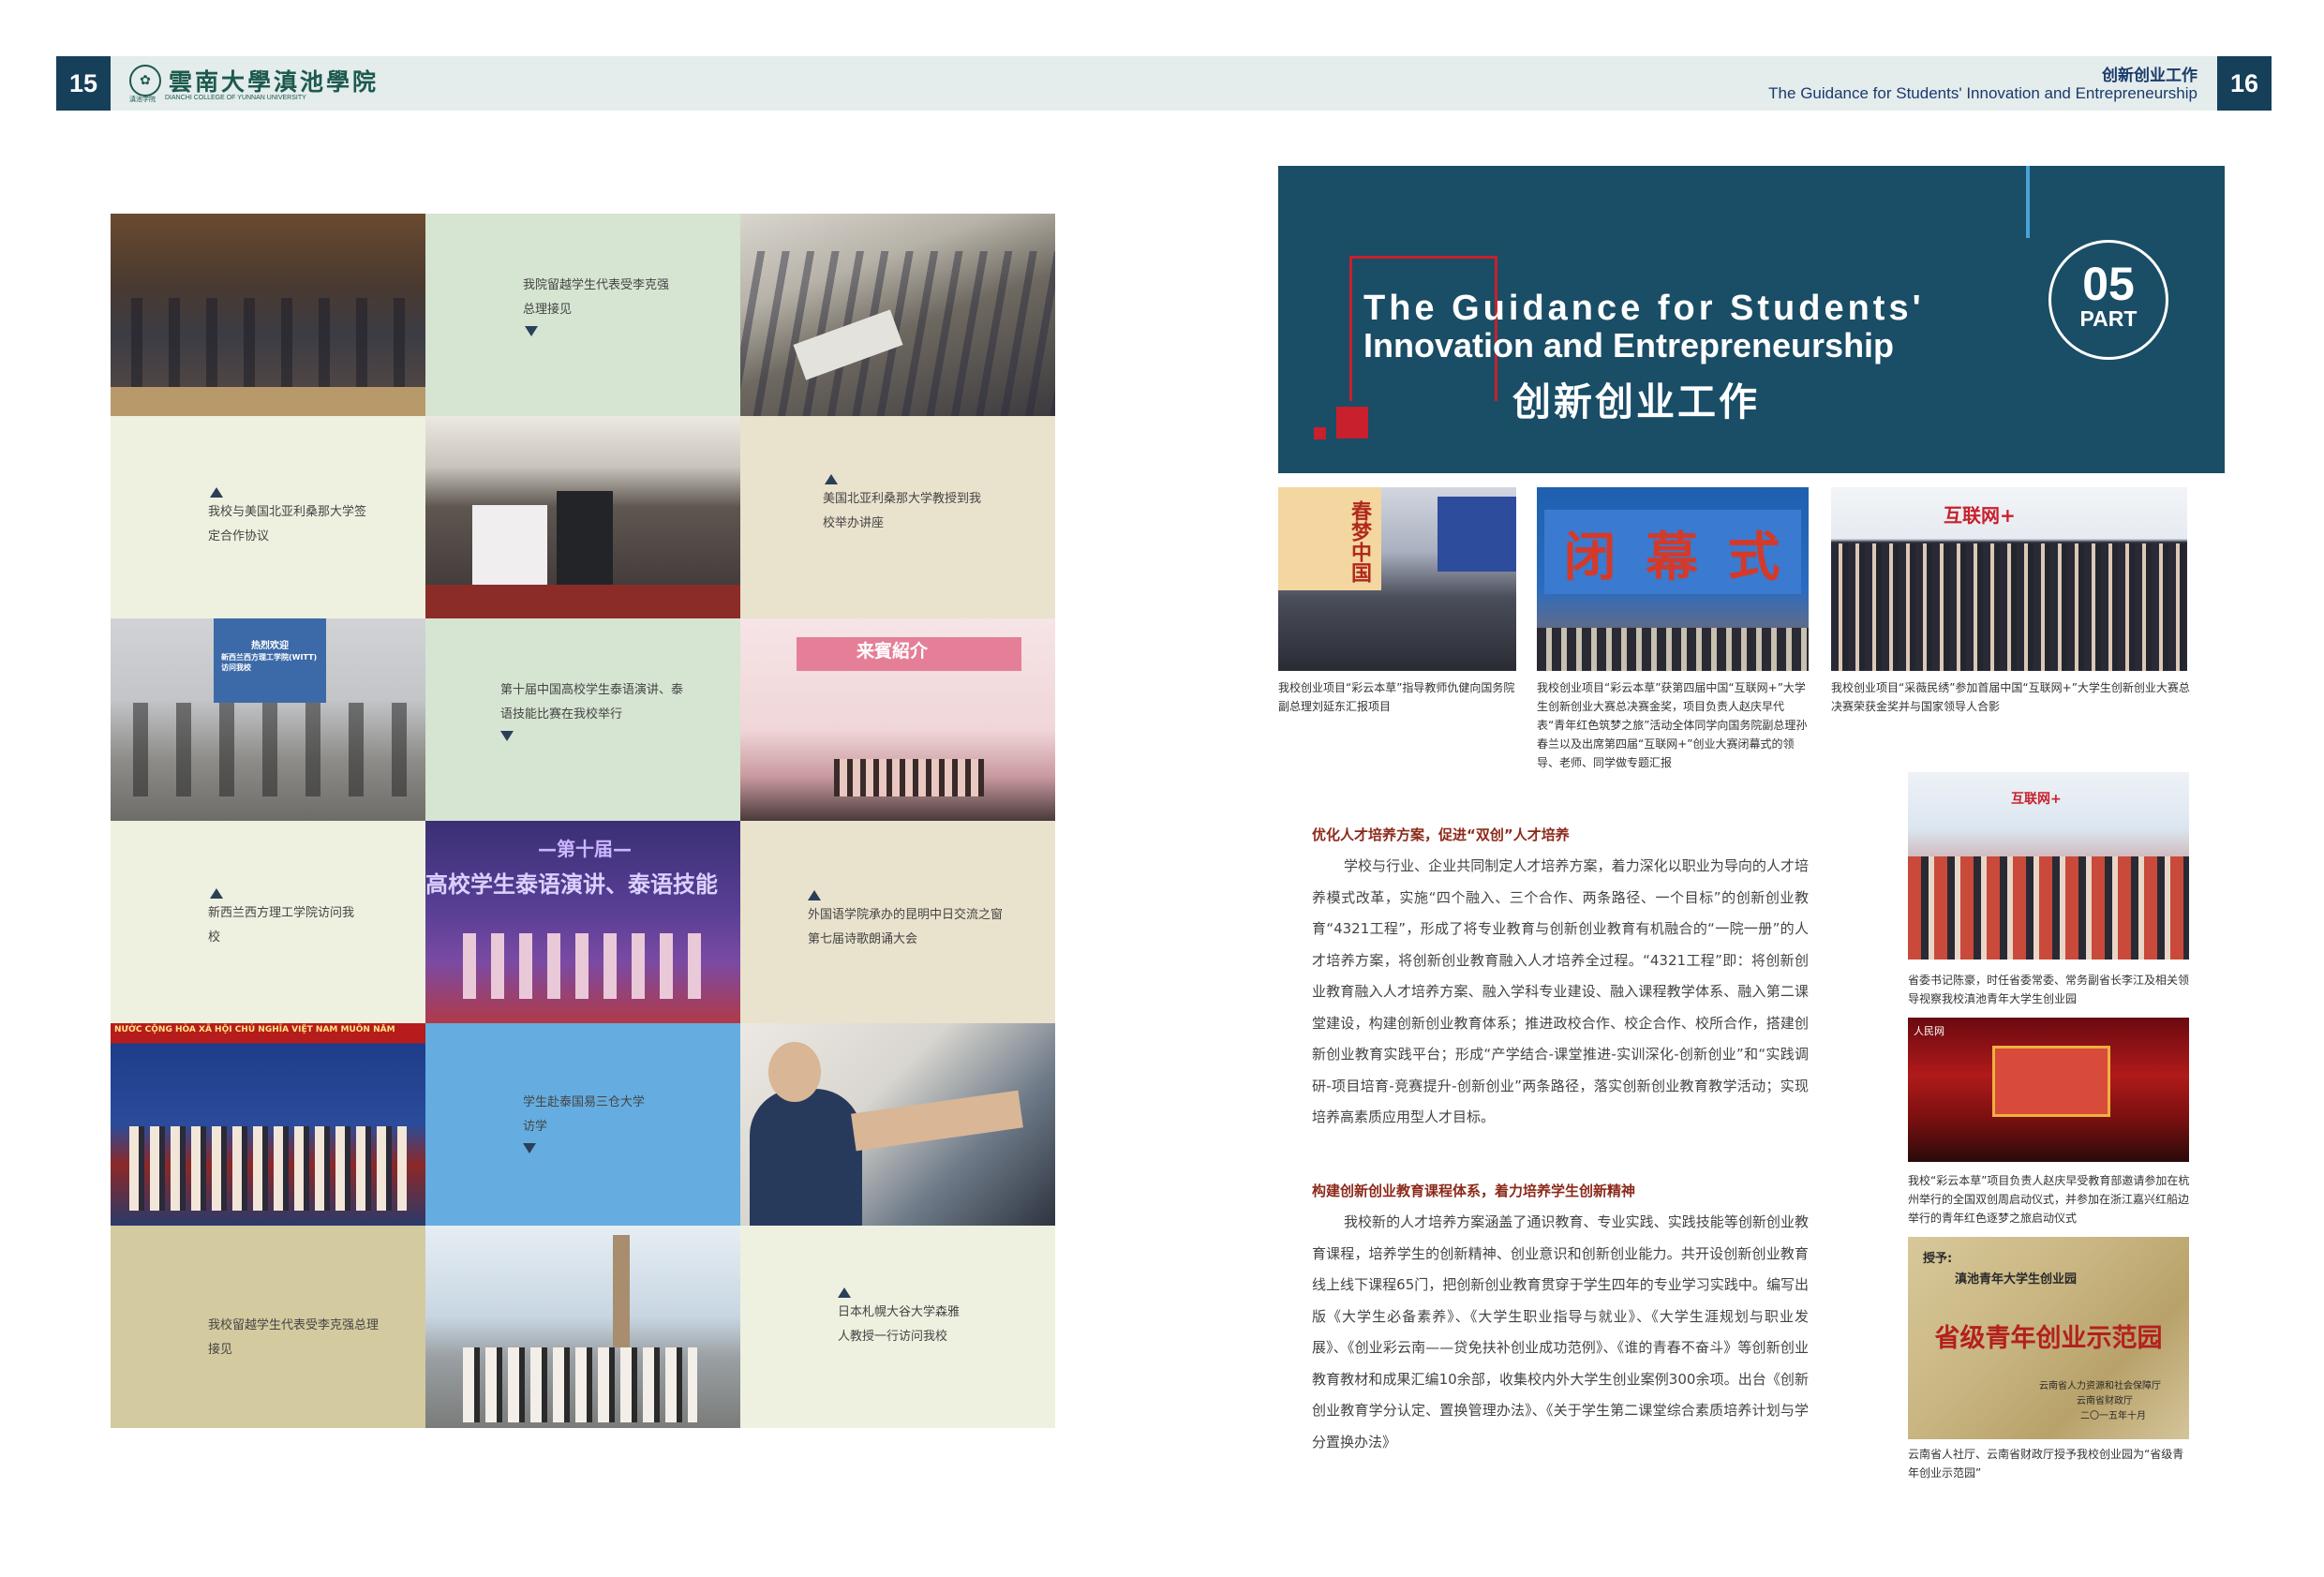 The image size is (2324, 1577). Describe the element at coordinates (571, 884) in the screenshot. I see `thai-title-text: 高校学生泰语演讲、泰语技能` at that location.